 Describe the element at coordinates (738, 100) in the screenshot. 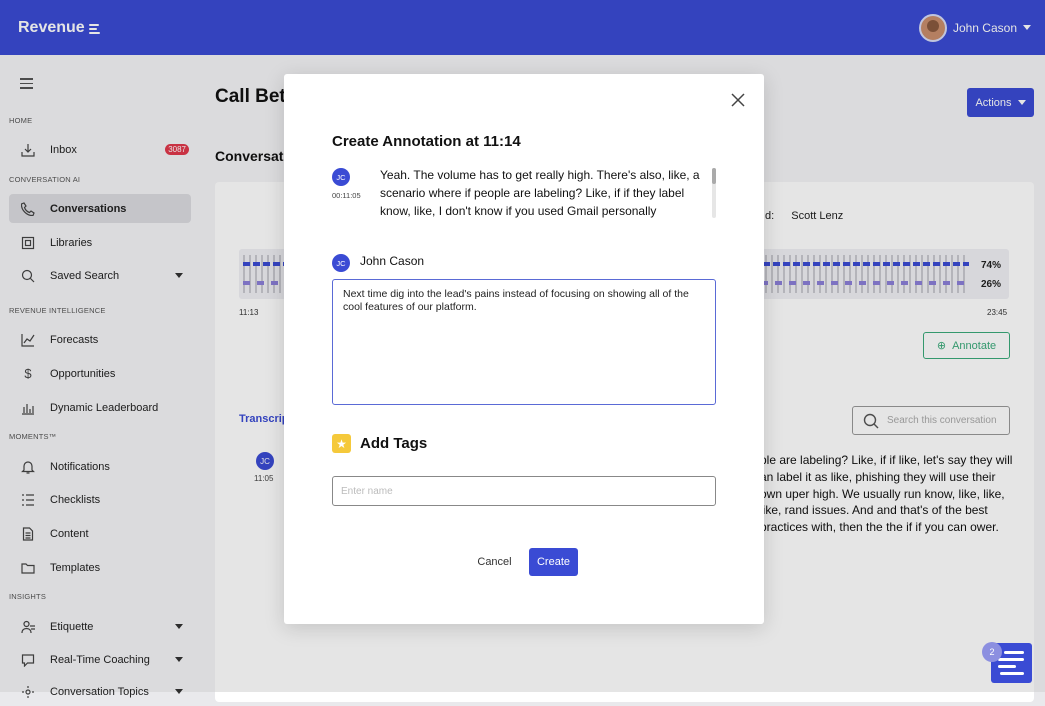

I see `close-icon` at that location.